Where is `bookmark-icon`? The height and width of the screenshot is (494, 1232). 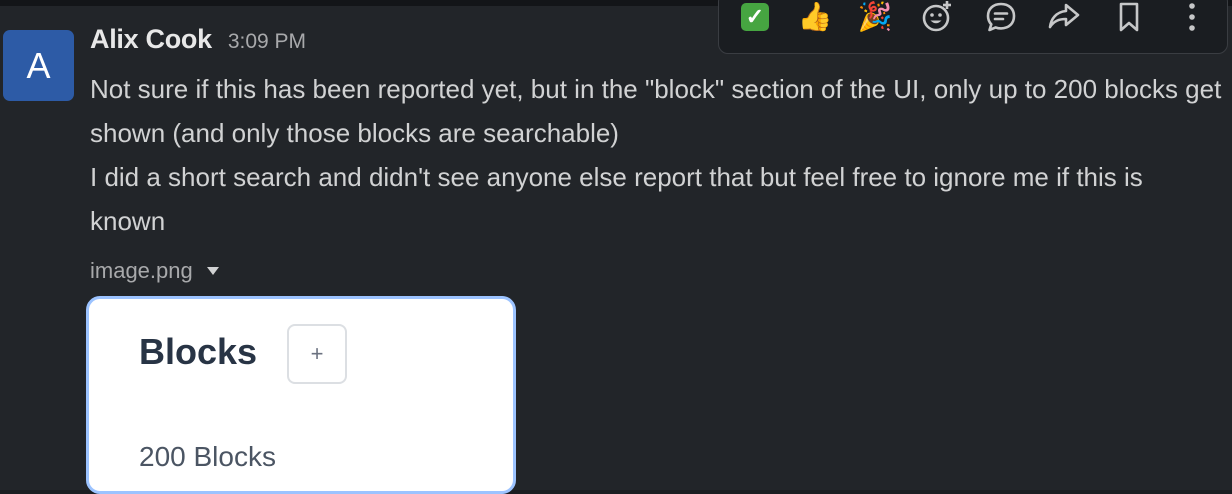 bookmark-icon is located at coordinates (1129, 17).